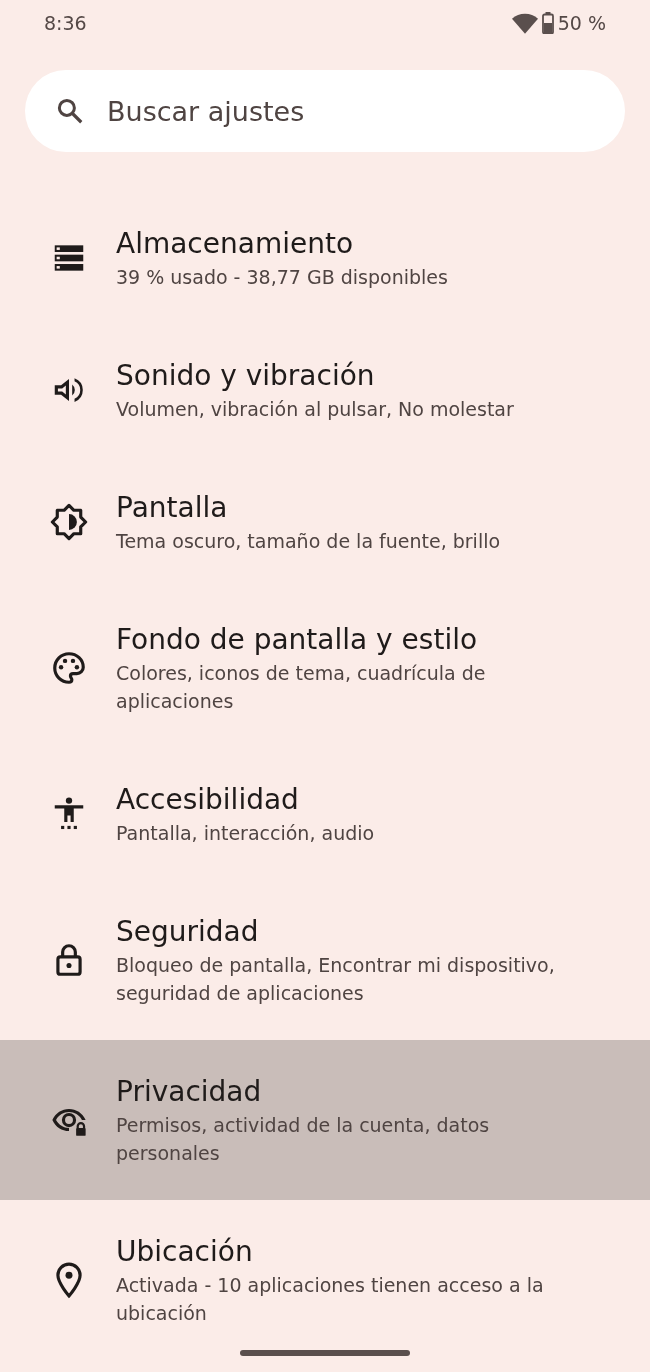 This screenshot has width=650, height=1372. I want to click on settings-item: Accesibilidad Pantalla, interacción, audio, so click(325, 814).